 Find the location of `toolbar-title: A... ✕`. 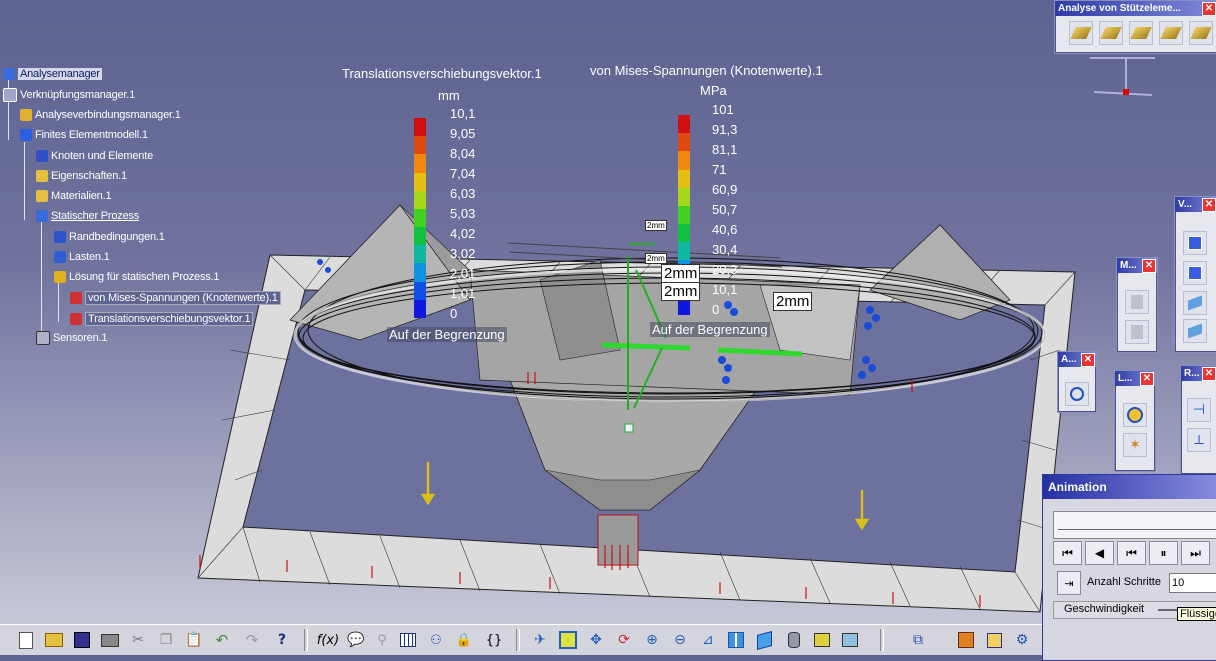

toolbar-title: A... ✕ is located at coordinates (1077, 359).